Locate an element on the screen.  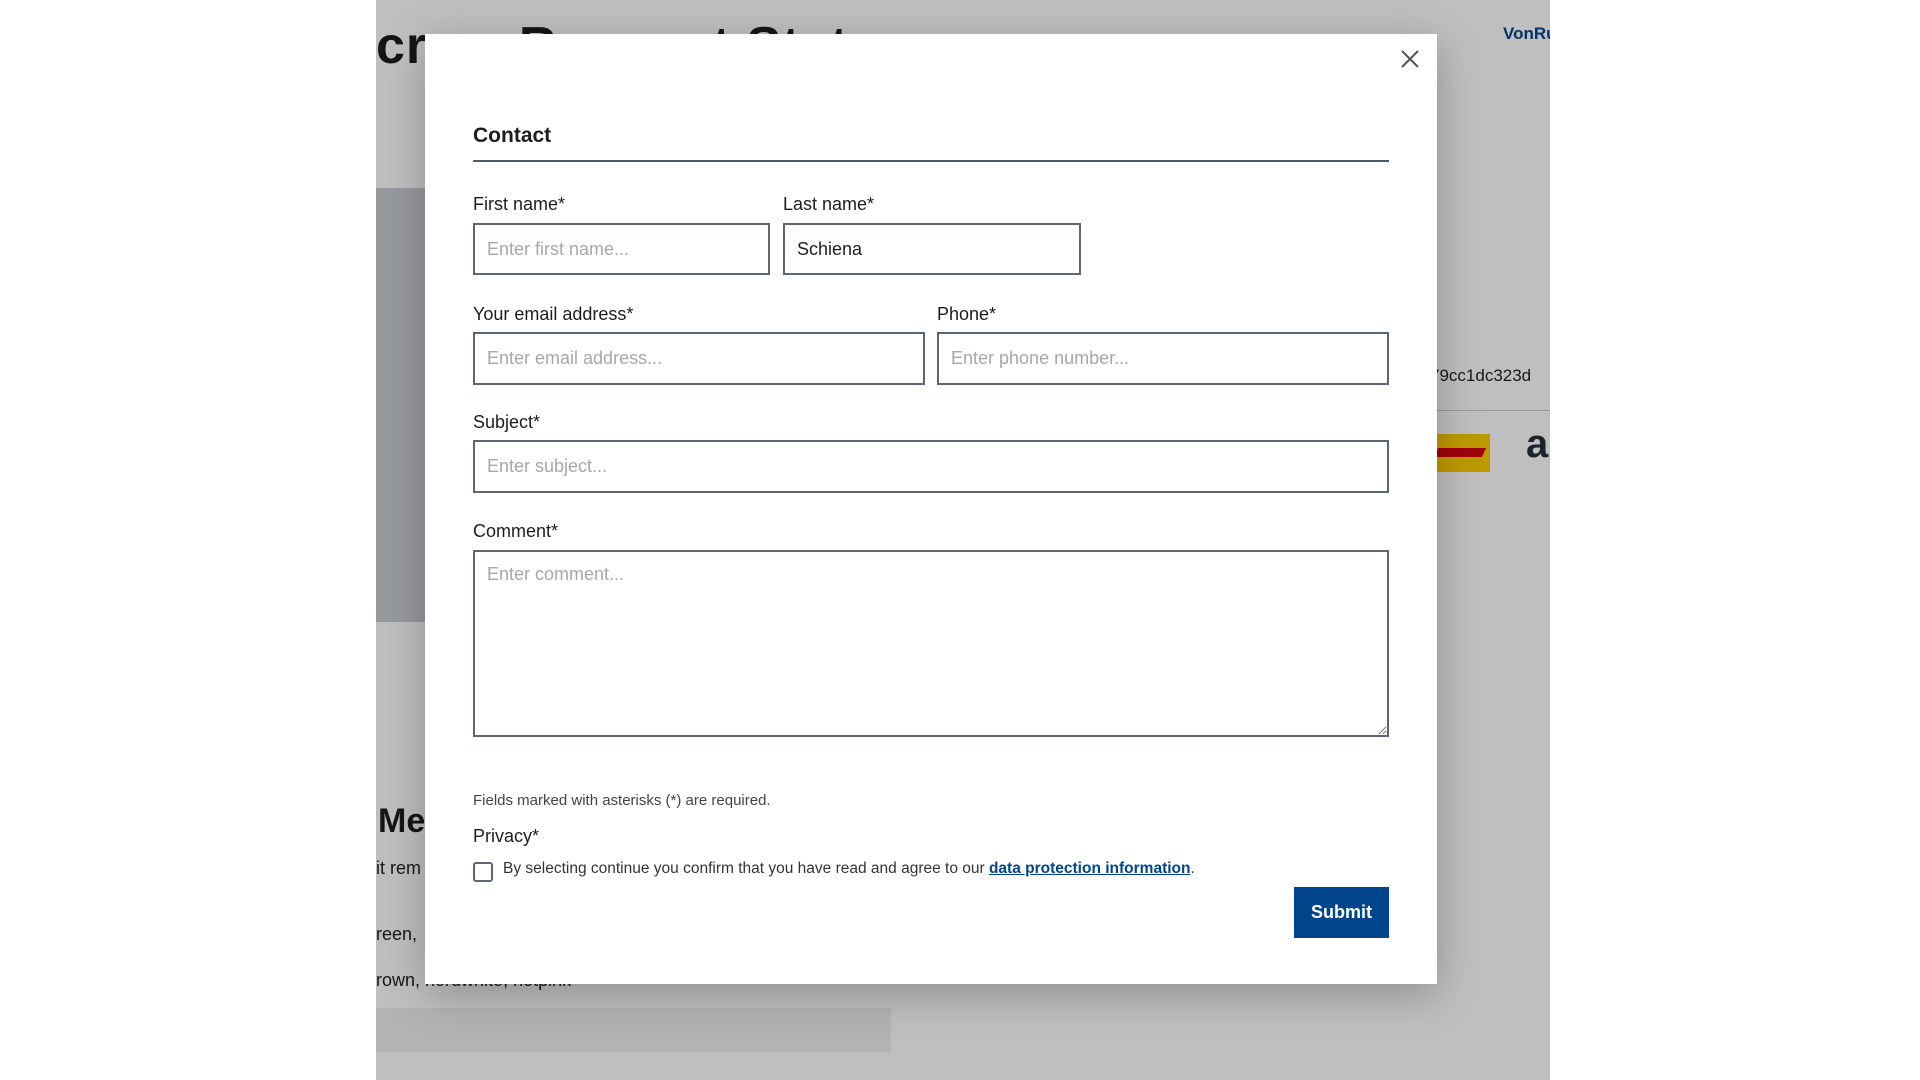
email-input is located at coordinates (699, 358).